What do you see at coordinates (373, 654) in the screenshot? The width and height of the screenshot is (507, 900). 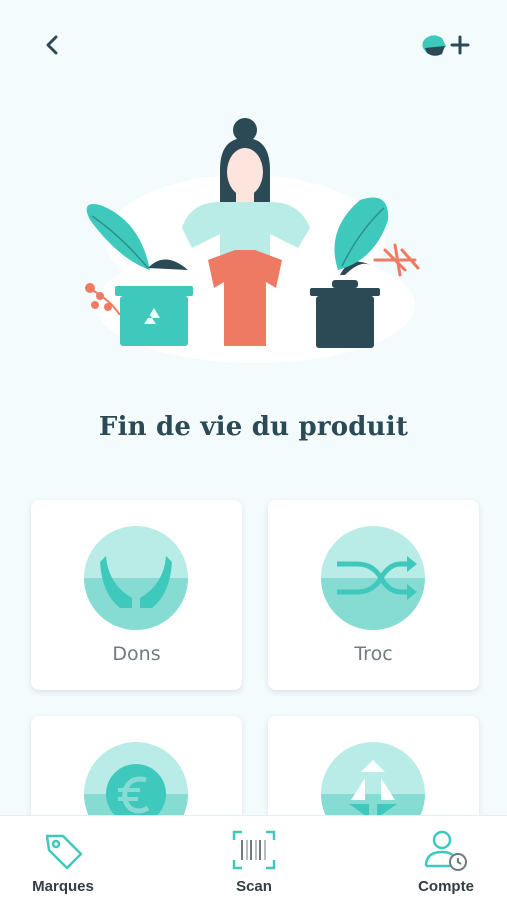 I see `option-label-troc: Troc` at bounding box center [373, 654].